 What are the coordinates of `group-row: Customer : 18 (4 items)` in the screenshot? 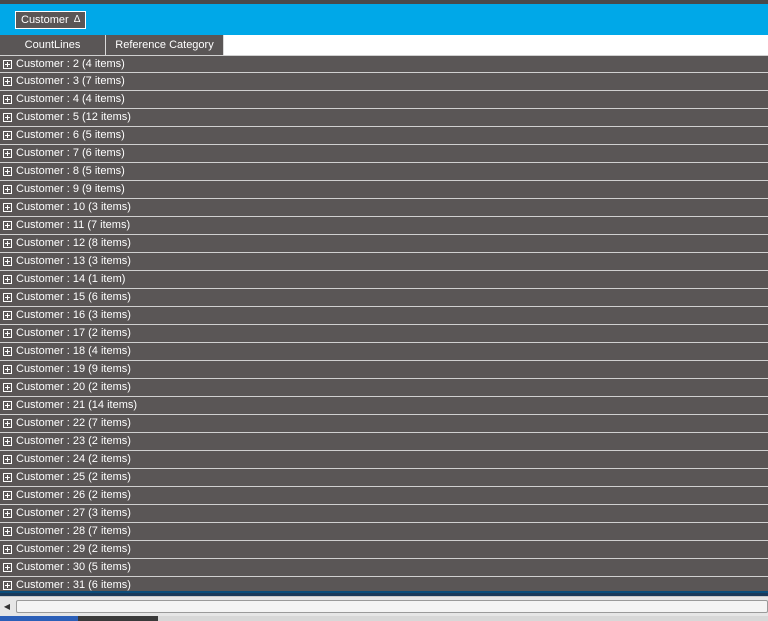 It's located at (384, 352).